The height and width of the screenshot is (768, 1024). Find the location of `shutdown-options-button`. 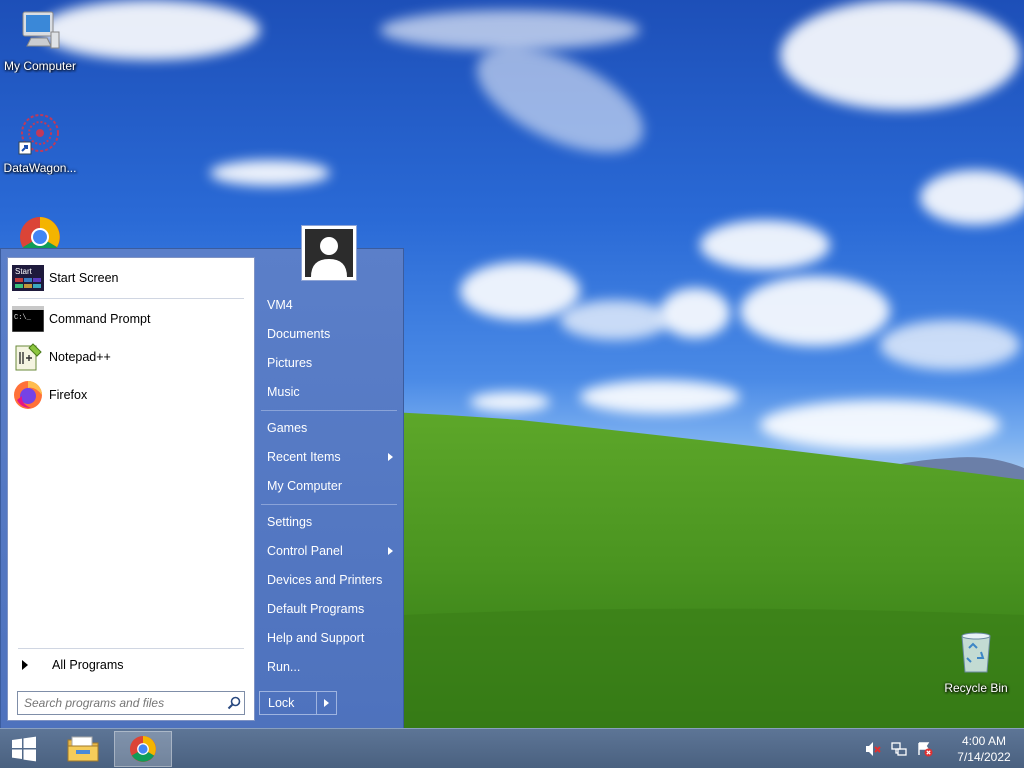

shutdown-options-button is located at coordinates (326, 703).